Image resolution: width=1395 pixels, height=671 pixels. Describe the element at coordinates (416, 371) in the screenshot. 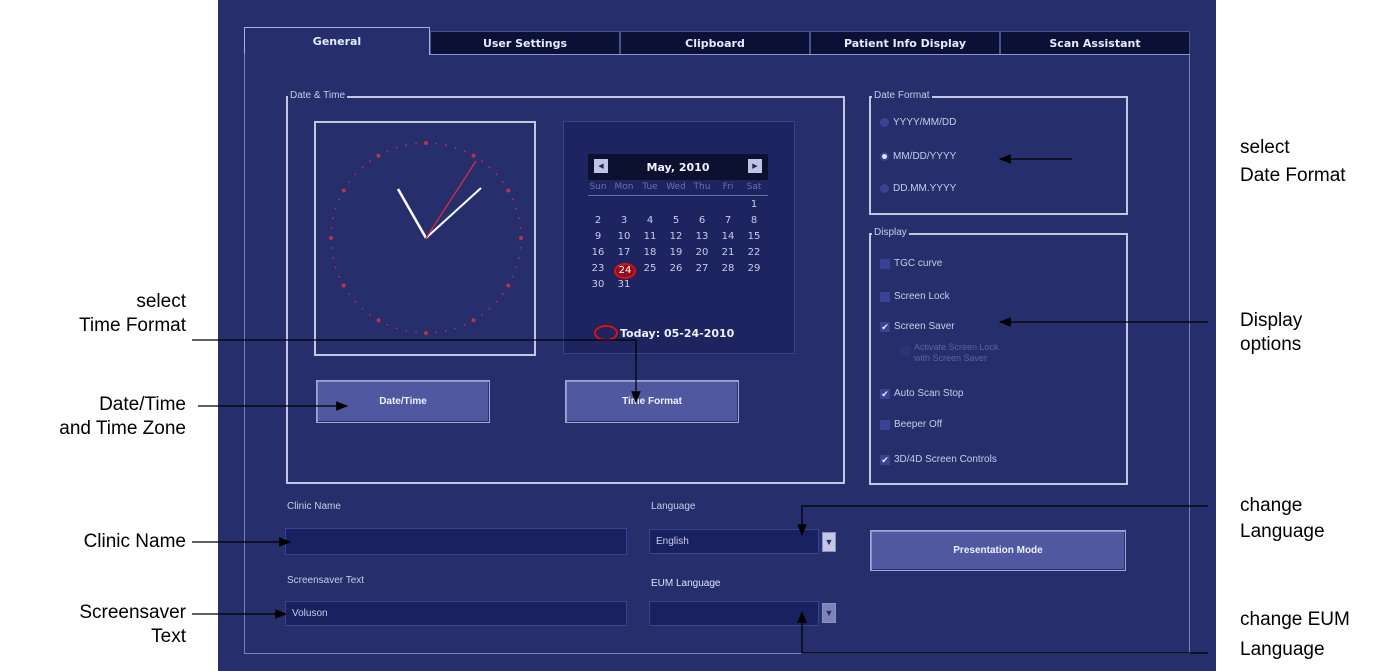

I see `annotation-arrow-time-format` at that location.